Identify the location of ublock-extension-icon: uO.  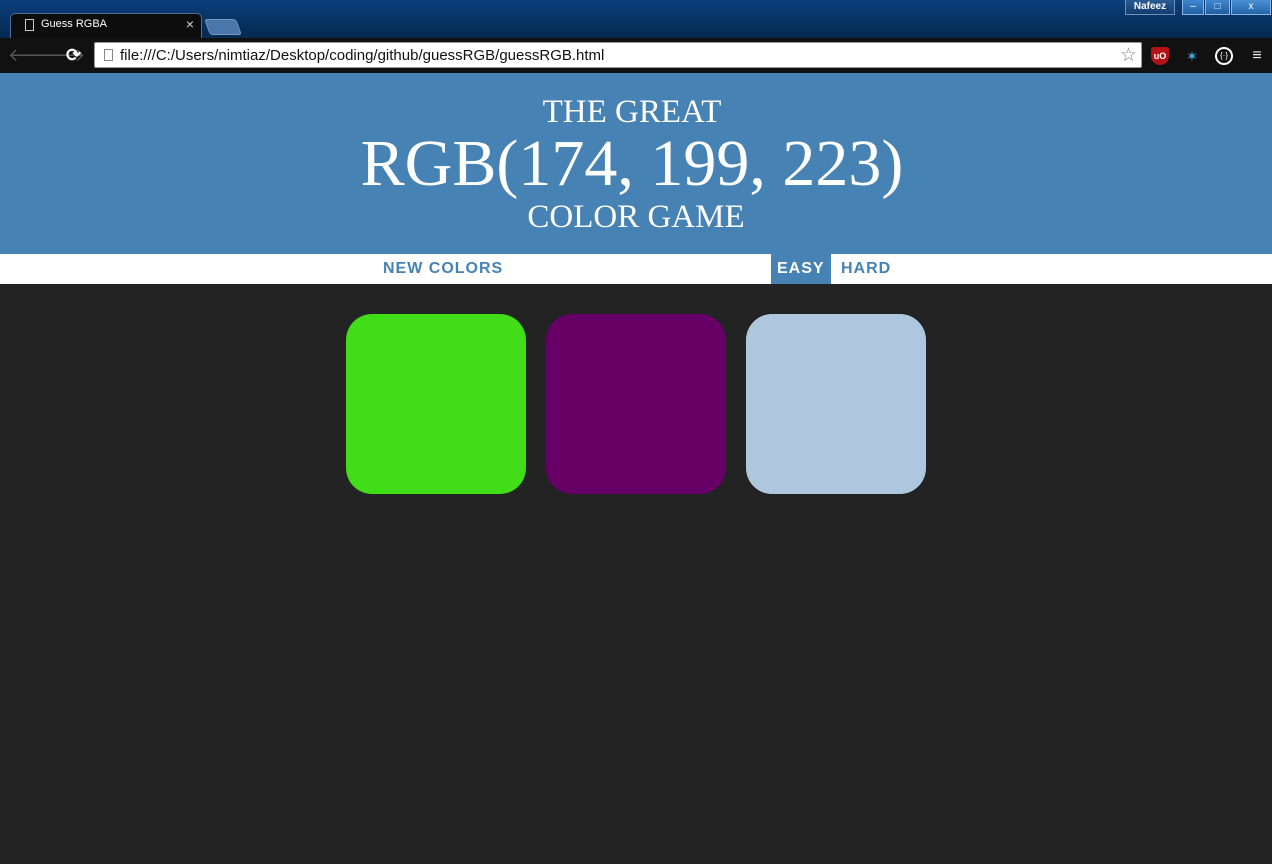
(1160, 56).